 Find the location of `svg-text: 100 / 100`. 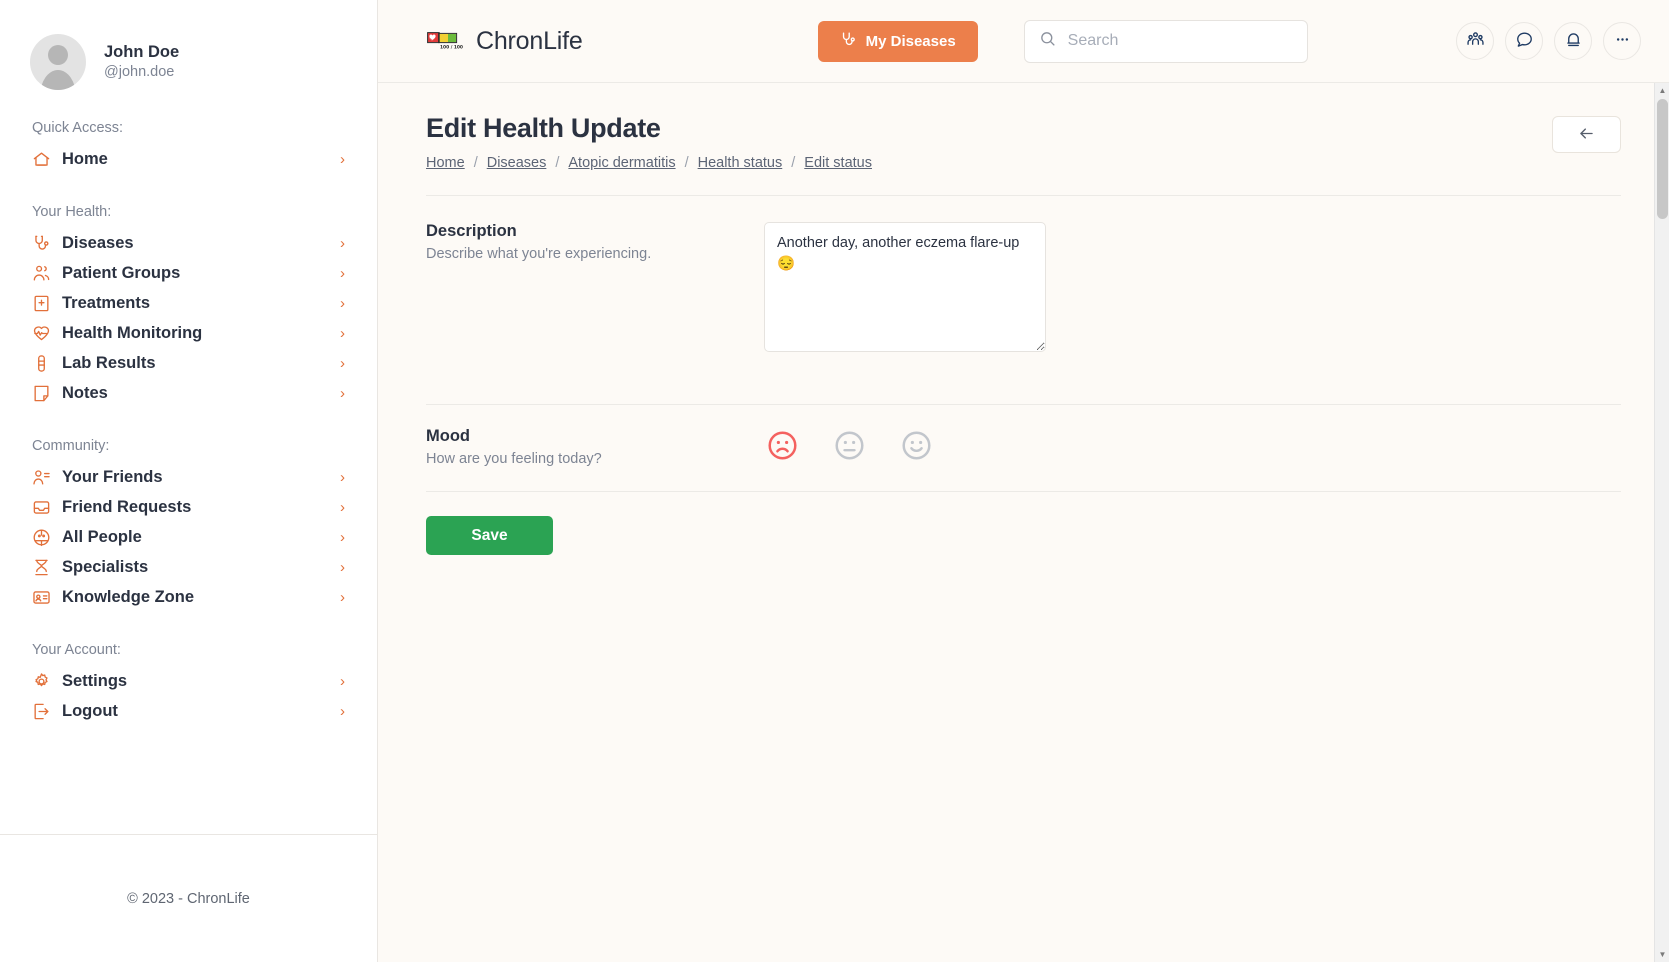

svg-text: 100 / 100 is located at coordinates (451, 48).